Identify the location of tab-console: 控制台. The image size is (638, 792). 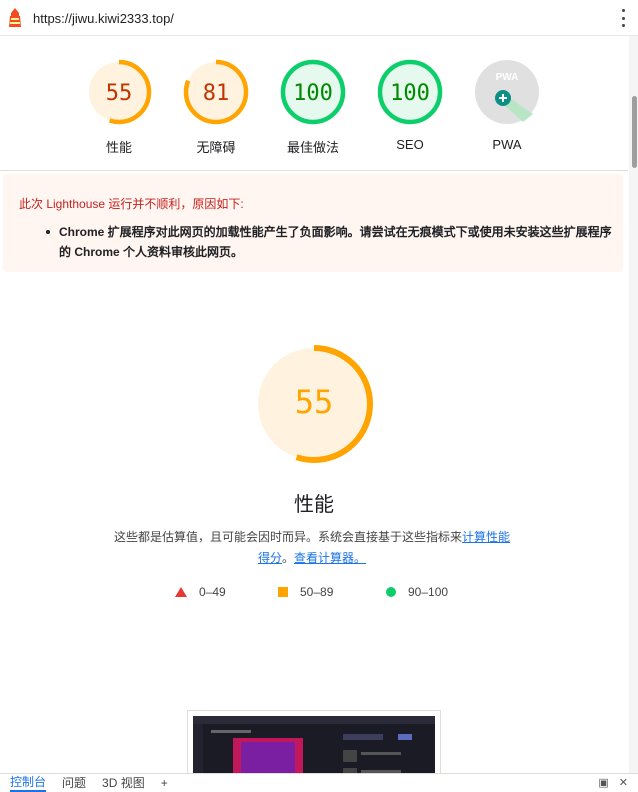
(28, 782).